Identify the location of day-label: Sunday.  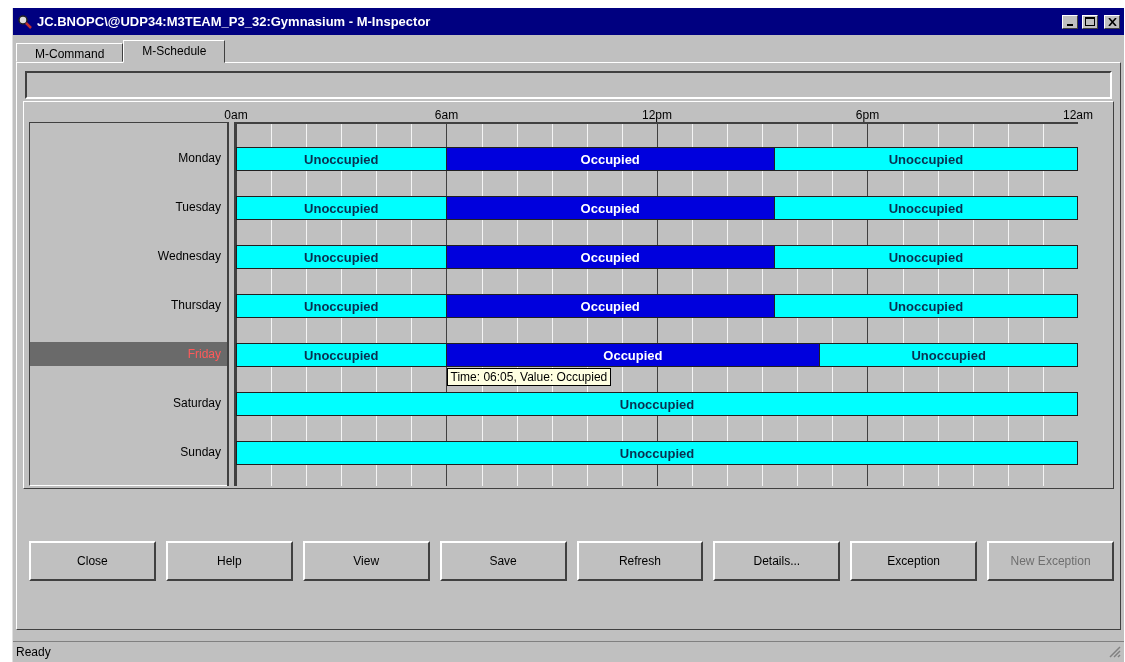
(128, 452).